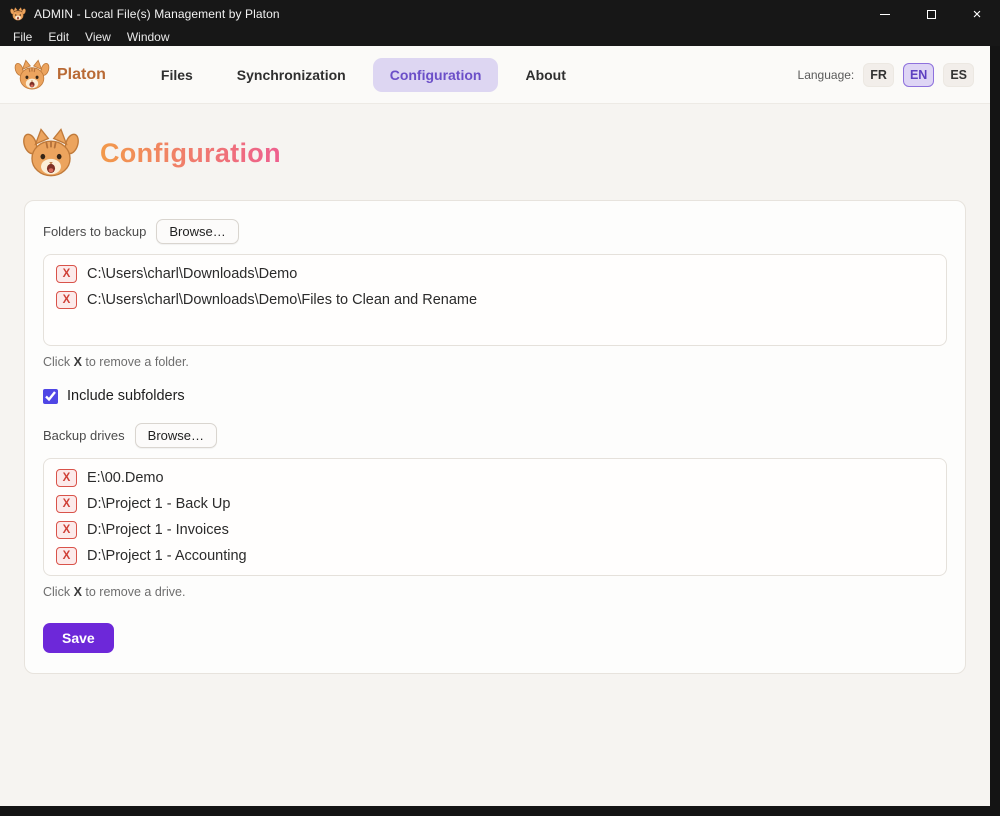 The image size is (1000, 816). What do you see at coordinates (826, 74) in the screenshot?
I see `language-label: Language:` at bounding box center [826, 74].